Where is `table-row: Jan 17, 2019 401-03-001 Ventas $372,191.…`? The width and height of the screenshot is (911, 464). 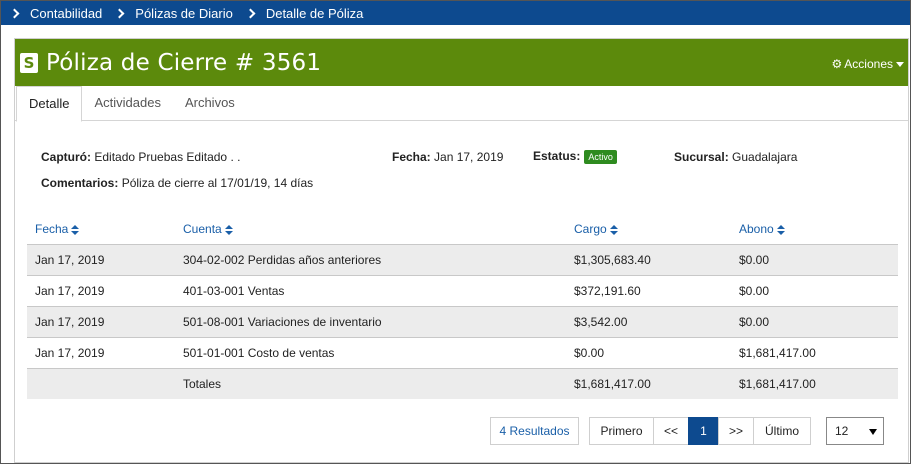 table-row: Jan 17, 2019 401-03-001 Ventas $372,191.… is located at coordinates (462, 291).